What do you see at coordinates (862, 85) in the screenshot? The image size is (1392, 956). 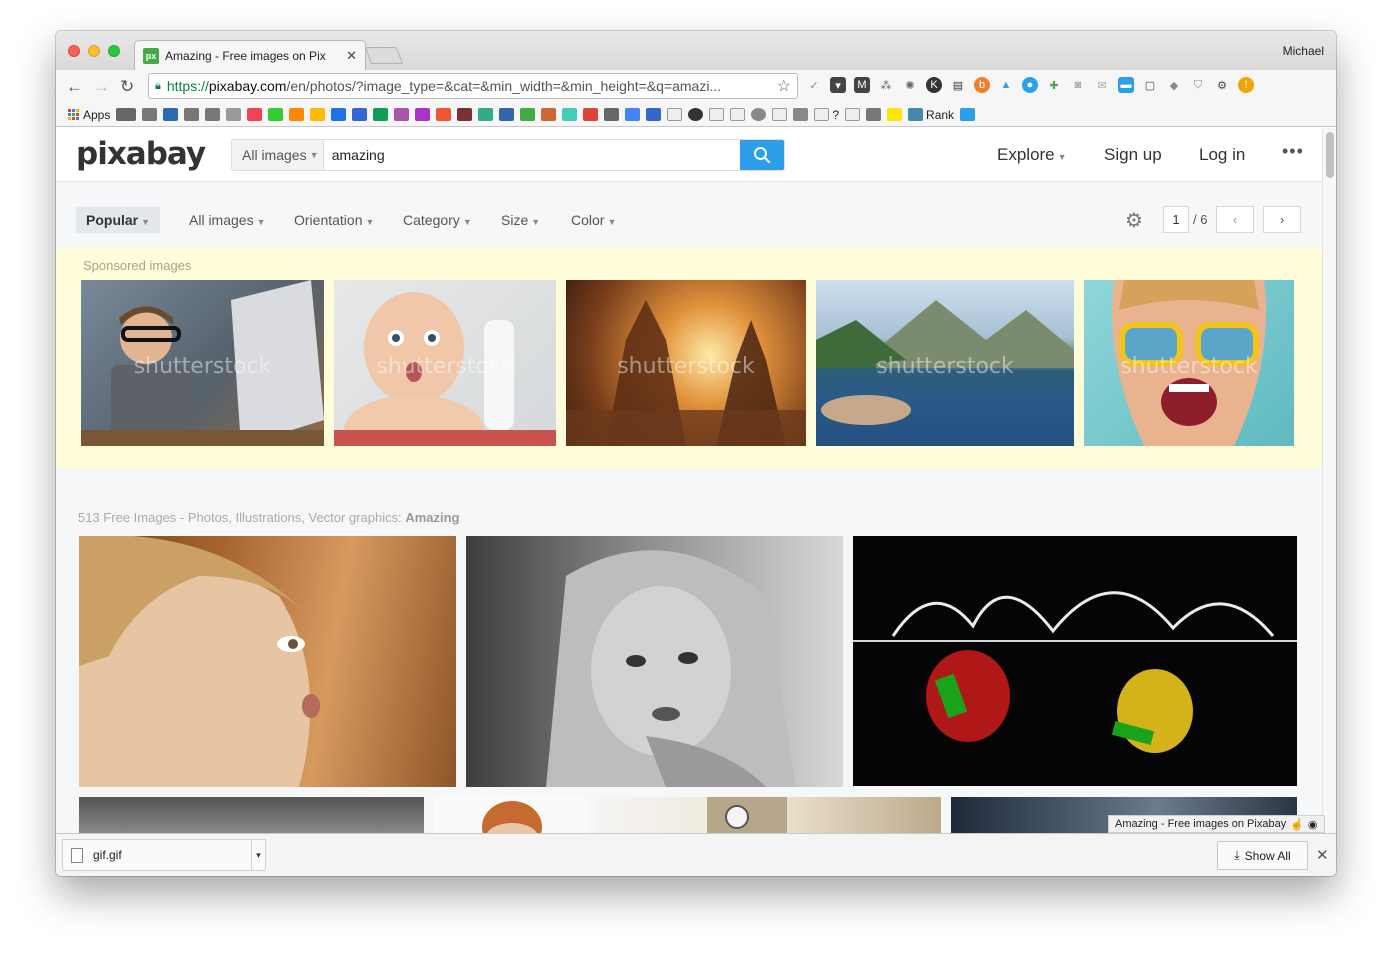 I see `m-extension-icon: M` at bounding box center [862, 85].